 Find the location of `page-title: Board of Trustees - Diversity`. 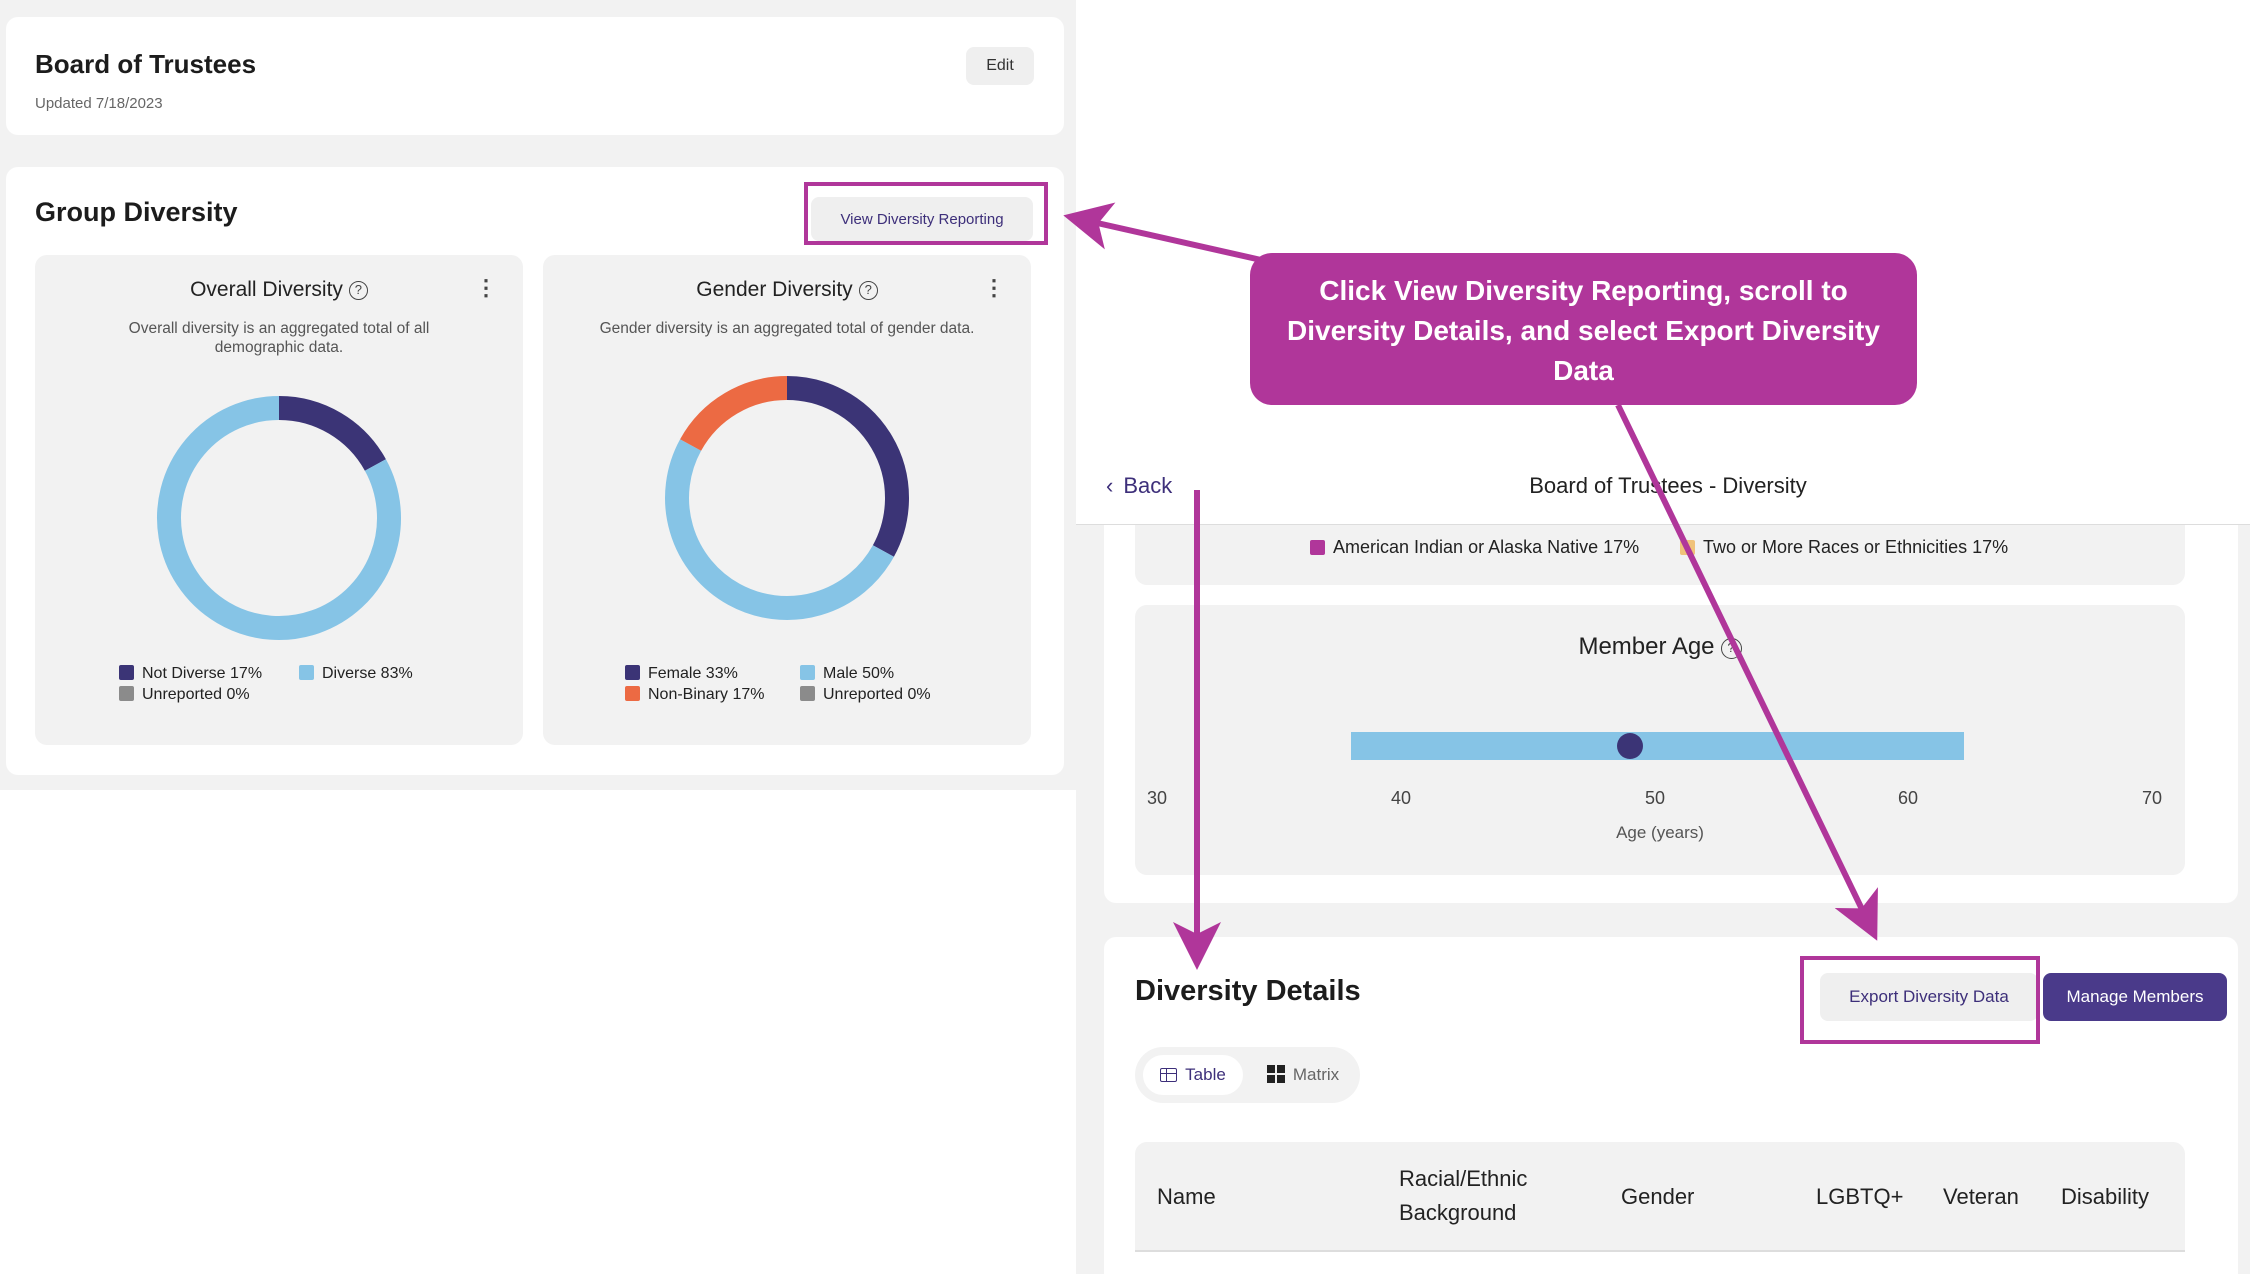

page-title: Board of Trustees - Diversity is located at coordinates (1668, 485).